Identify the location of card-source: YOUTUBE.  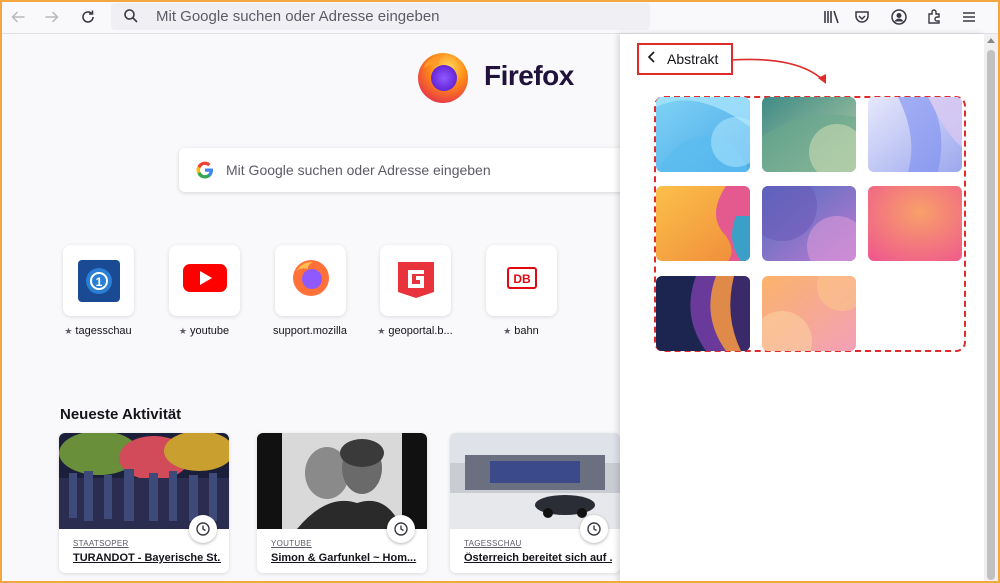
(291, 543).